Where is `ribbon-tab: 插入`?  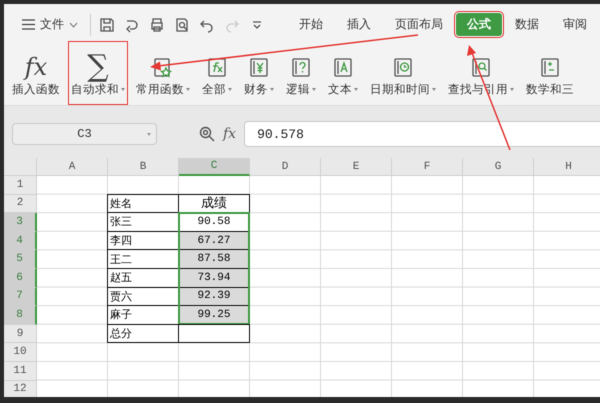 ribbon-tab: 插入 is located at coordinates (359, 24).